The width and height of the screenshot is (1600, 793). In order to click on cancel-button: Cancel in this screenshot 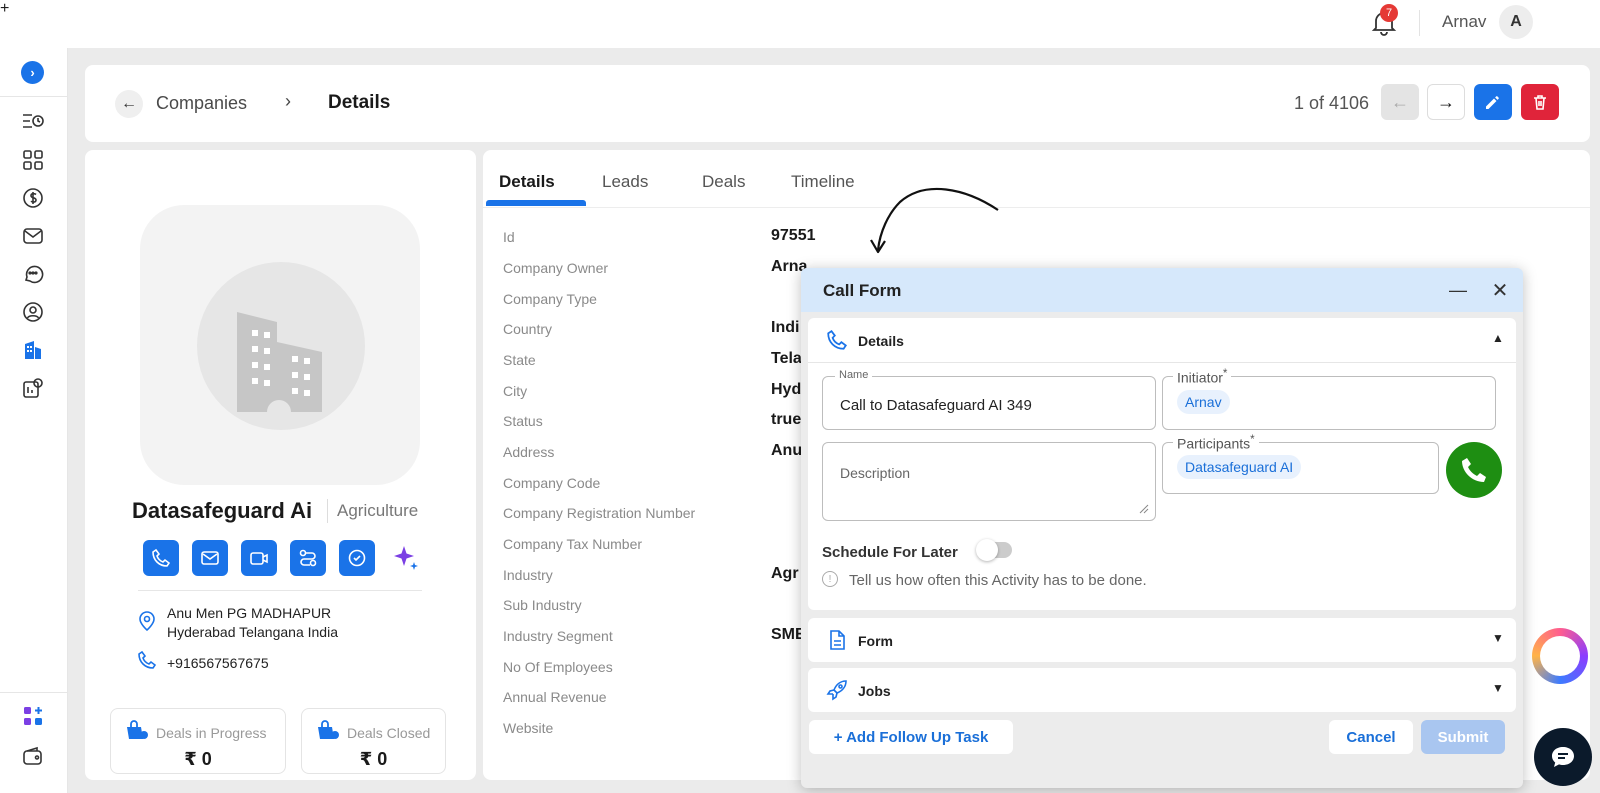, I will do `click(1371, 737)`.